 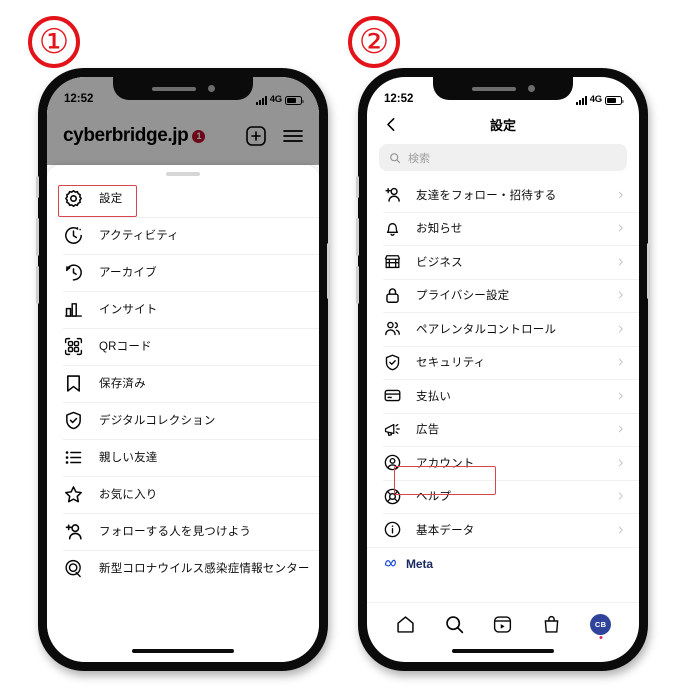 What do you see at coordinates (445, 530) in the screenshot?
I see `settings-item-label: 基本データ` at bounding box center [445, 530].